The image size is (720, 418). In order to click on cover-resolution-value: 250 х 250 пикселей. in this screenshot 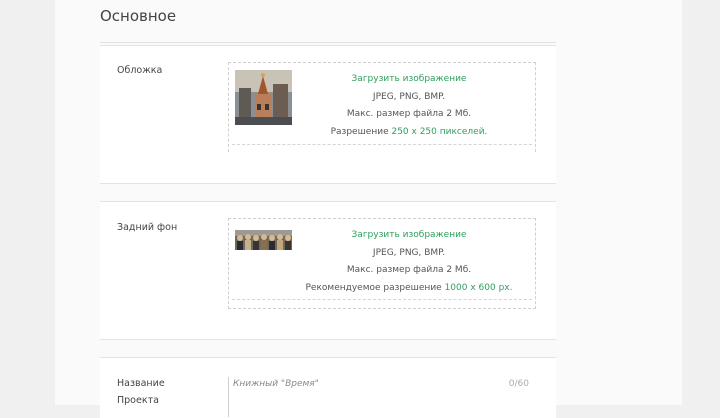, I will do `click(439, 131)`.